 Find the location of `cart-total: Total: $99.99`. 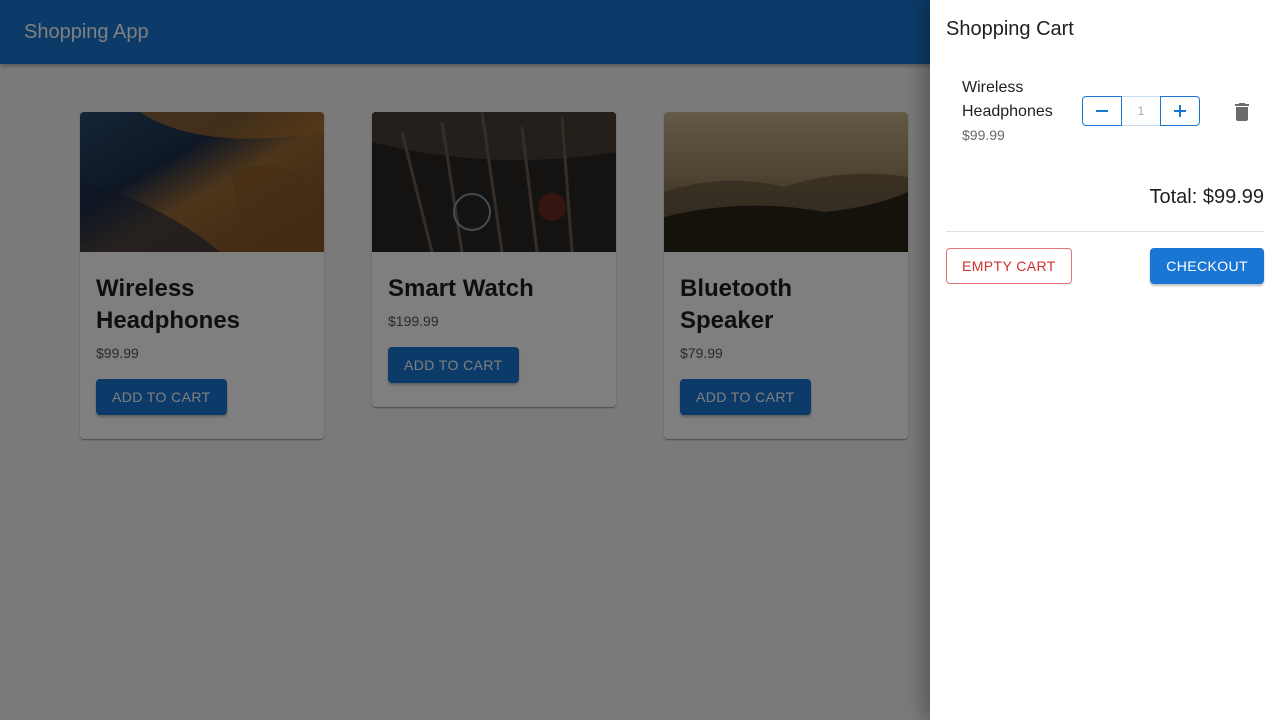

cart-total: Total: $99.99 is located at coordinates (1206, 197).